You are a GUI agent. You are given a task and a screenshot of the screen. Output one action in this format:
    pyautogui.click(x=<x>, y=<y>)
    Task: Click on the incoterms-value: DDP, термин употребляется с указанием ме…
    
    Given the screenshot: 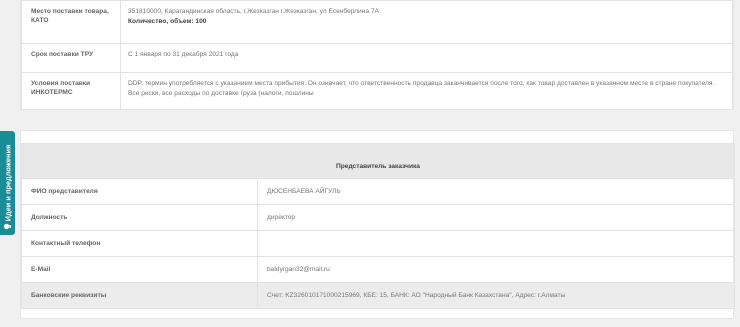 What is the action you would take?
    pyautogui.click(x=426, y=91)
    